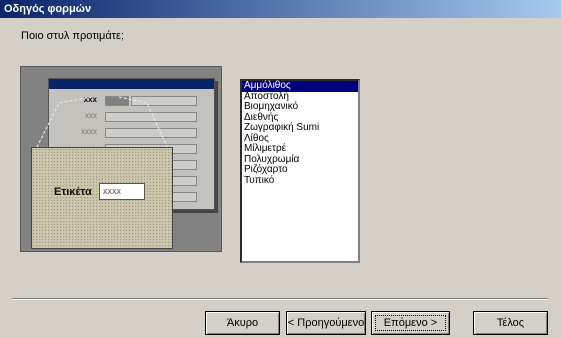 The width and height of the screenshot is (561, 338). What do you see at coordinates (89, 131) in the screenshot?
I see `preview-row-label: xxxx` at bounding box center [89, 131].